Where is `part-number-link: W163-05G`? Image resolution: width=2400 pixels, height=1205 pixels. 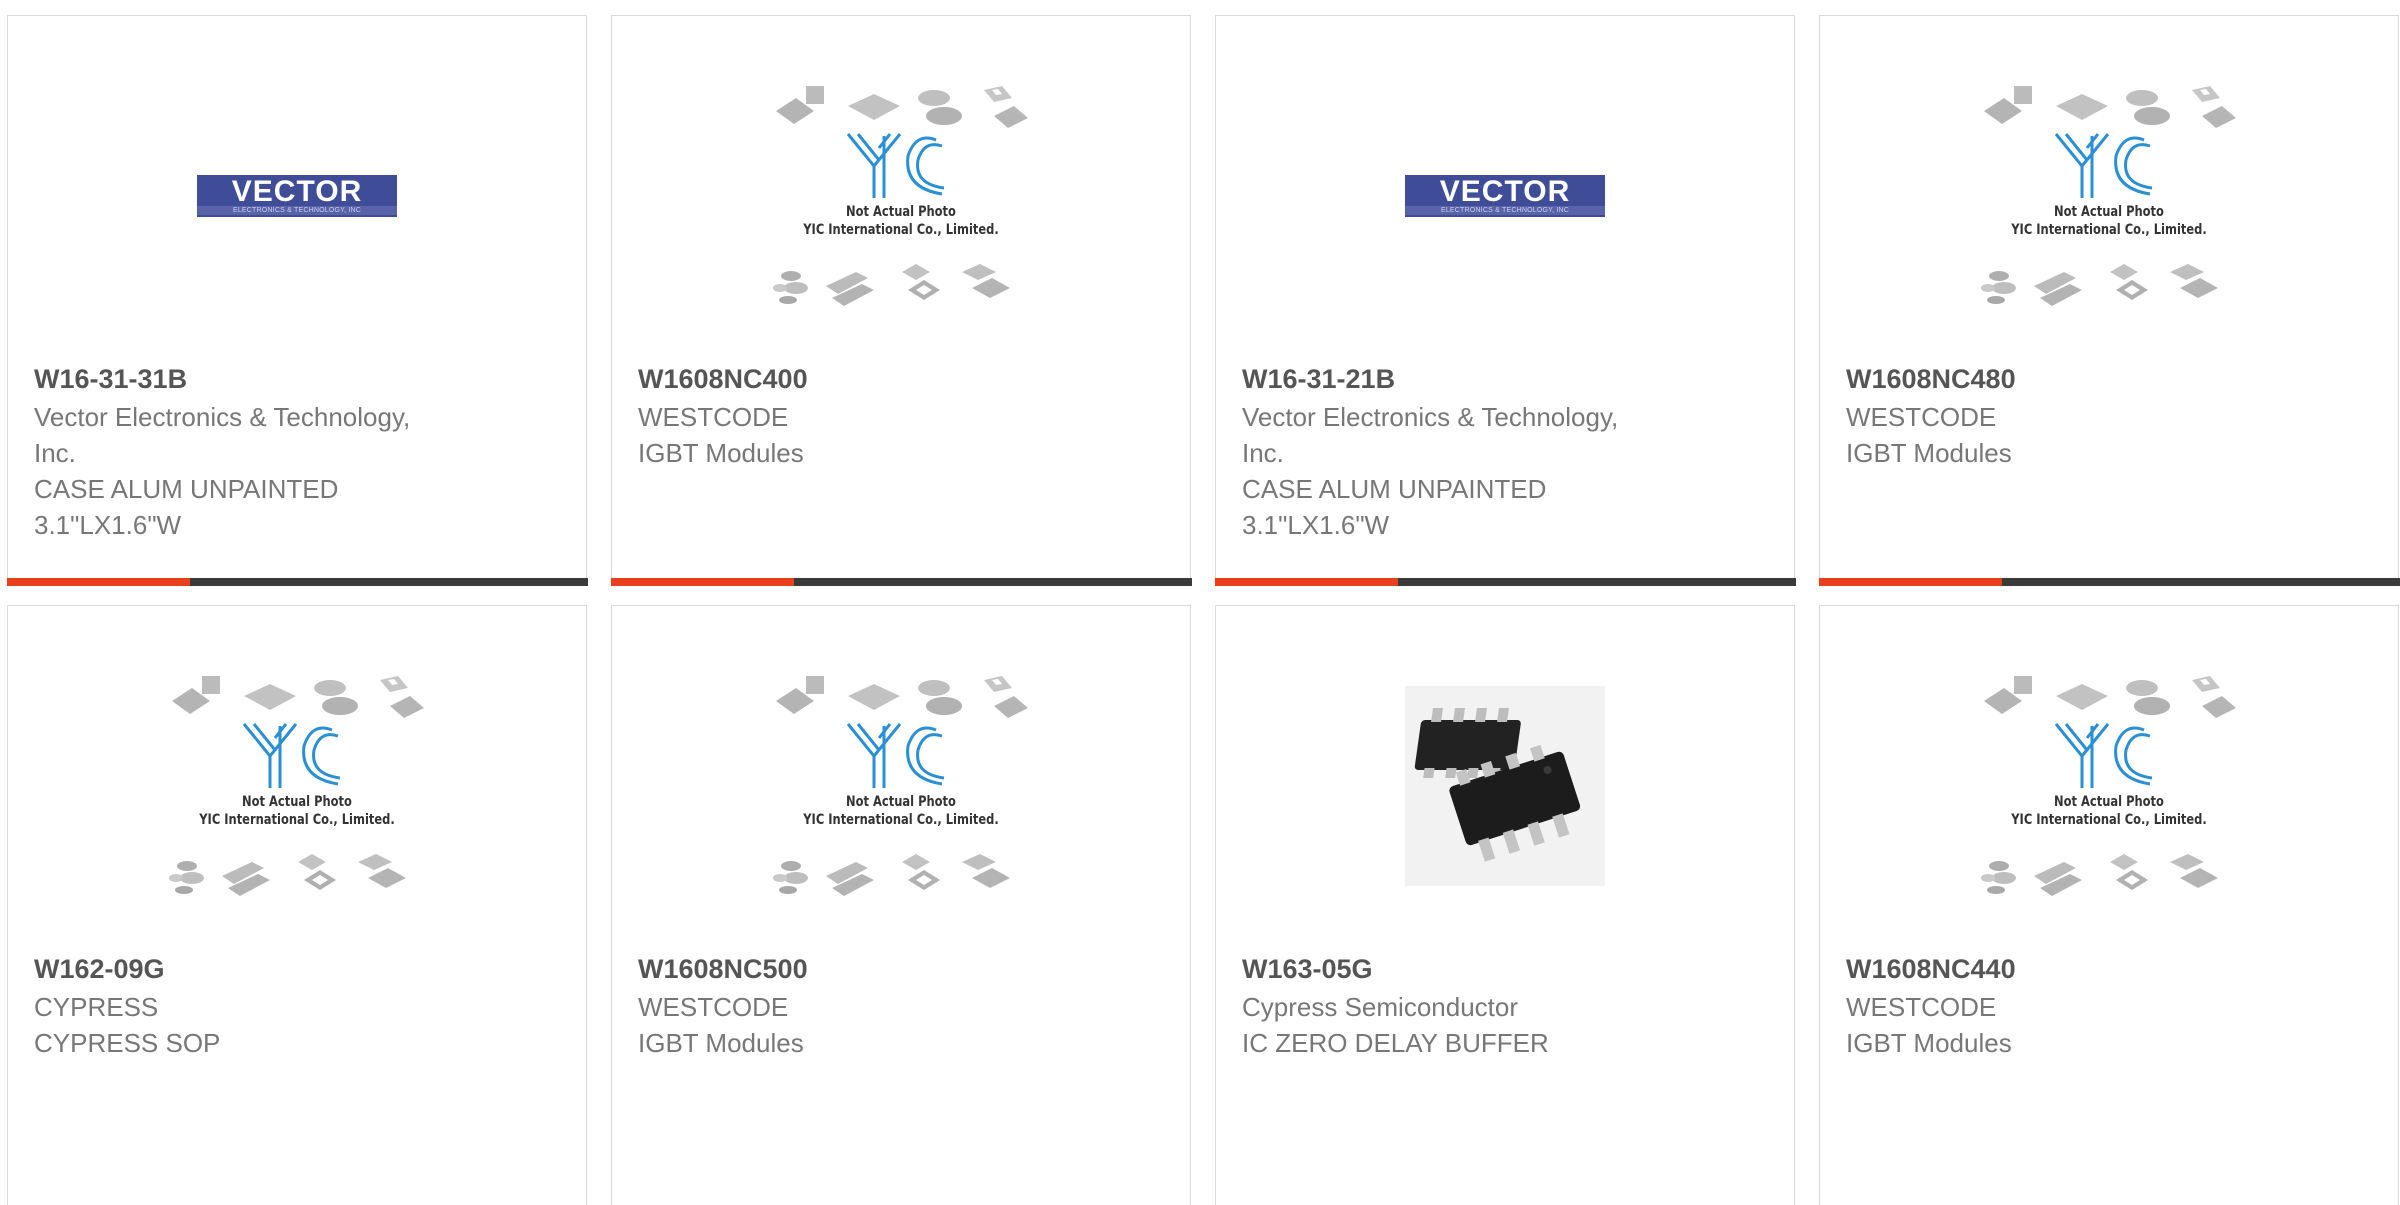 part-number-link: W163-05G is located at coordinates (1457, 969).